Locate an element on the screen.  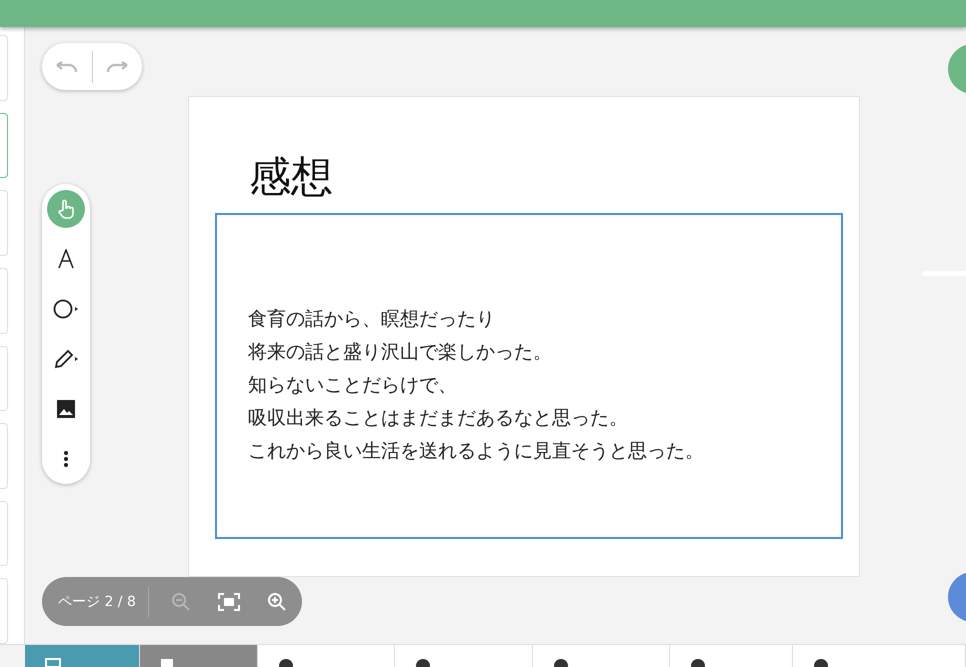
text-line: 食育の話から、瞑想だったり is located at coordinates (372, 319).